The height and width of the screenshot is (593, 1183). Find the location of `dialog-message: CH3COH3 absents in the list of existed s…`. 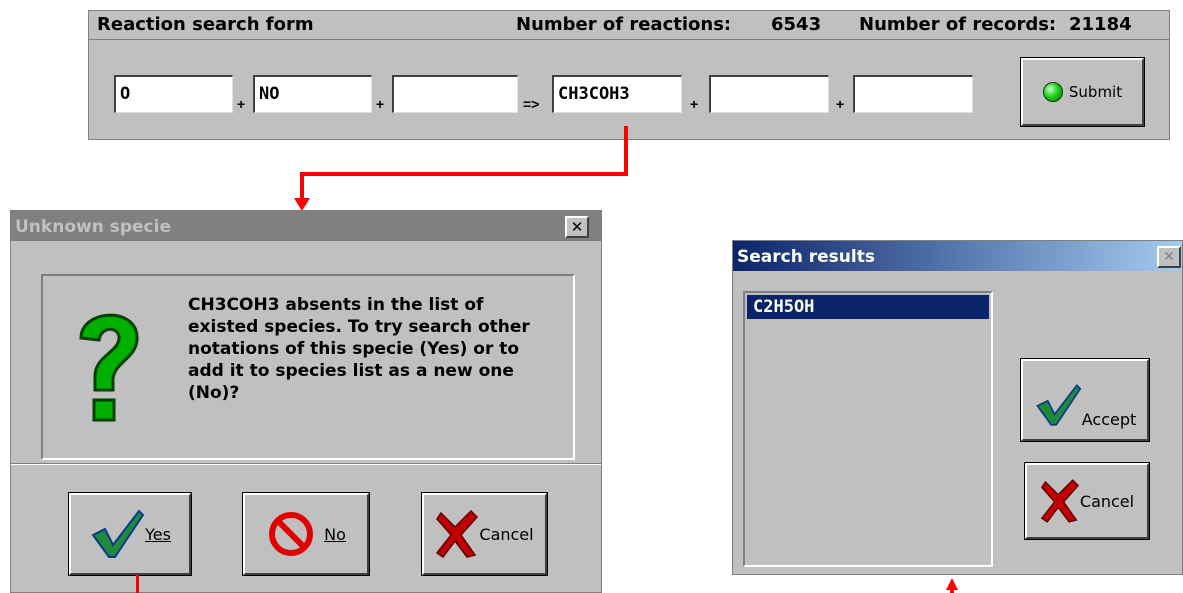

dialog-message: CH3COH3 absents in the list of existed s… is located at coordinates (359, 349).